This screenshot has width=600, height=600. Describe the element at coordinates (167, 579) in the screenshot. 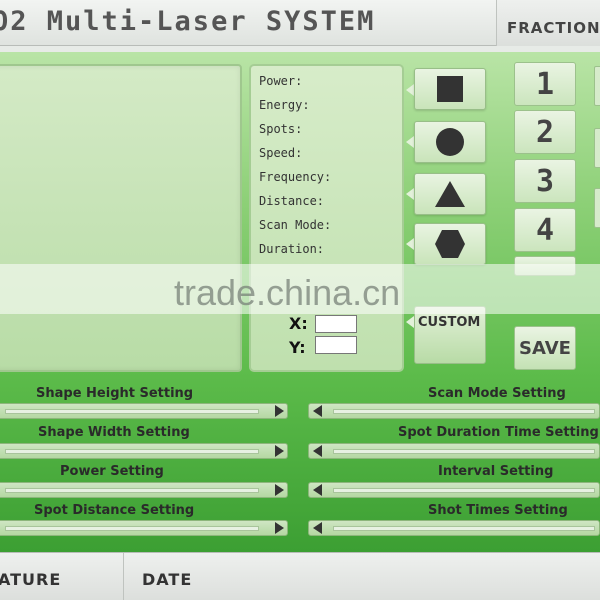

I see `tab-date-label: DATE` at that location.